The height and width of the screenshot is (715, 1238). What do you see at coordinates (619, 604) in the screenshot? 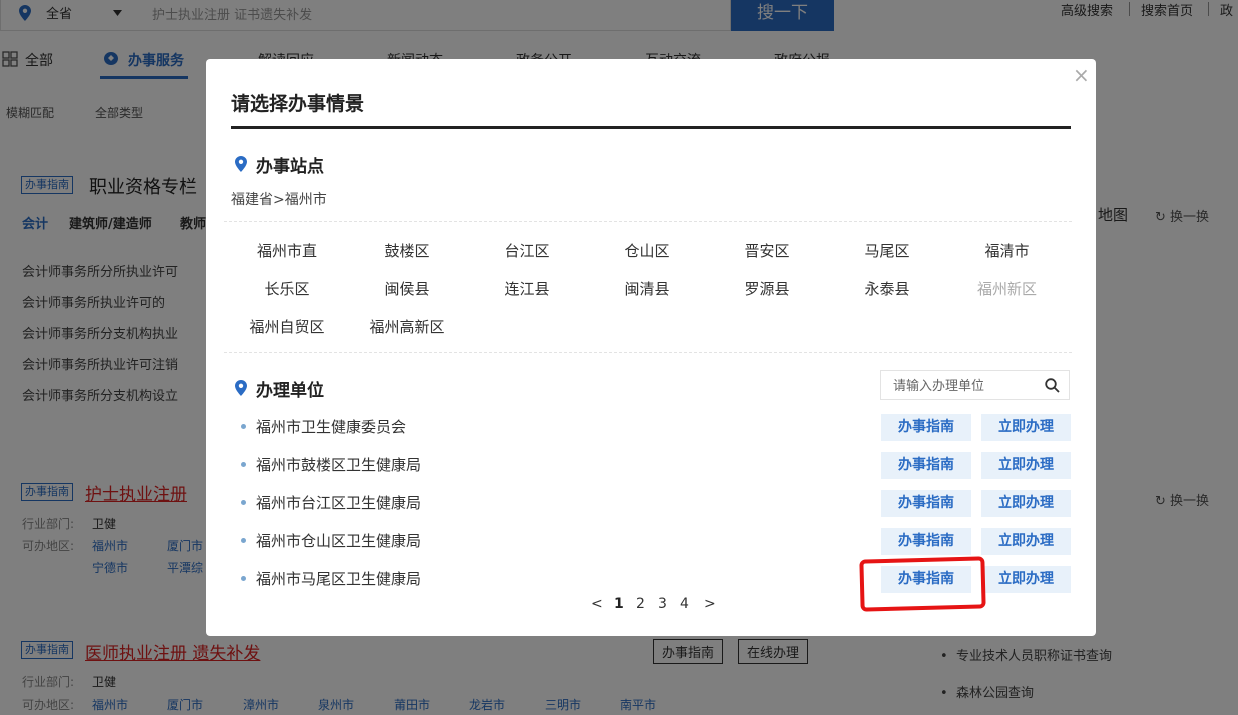
I see `pagination-page: 1` at bounding box center [619, 604].